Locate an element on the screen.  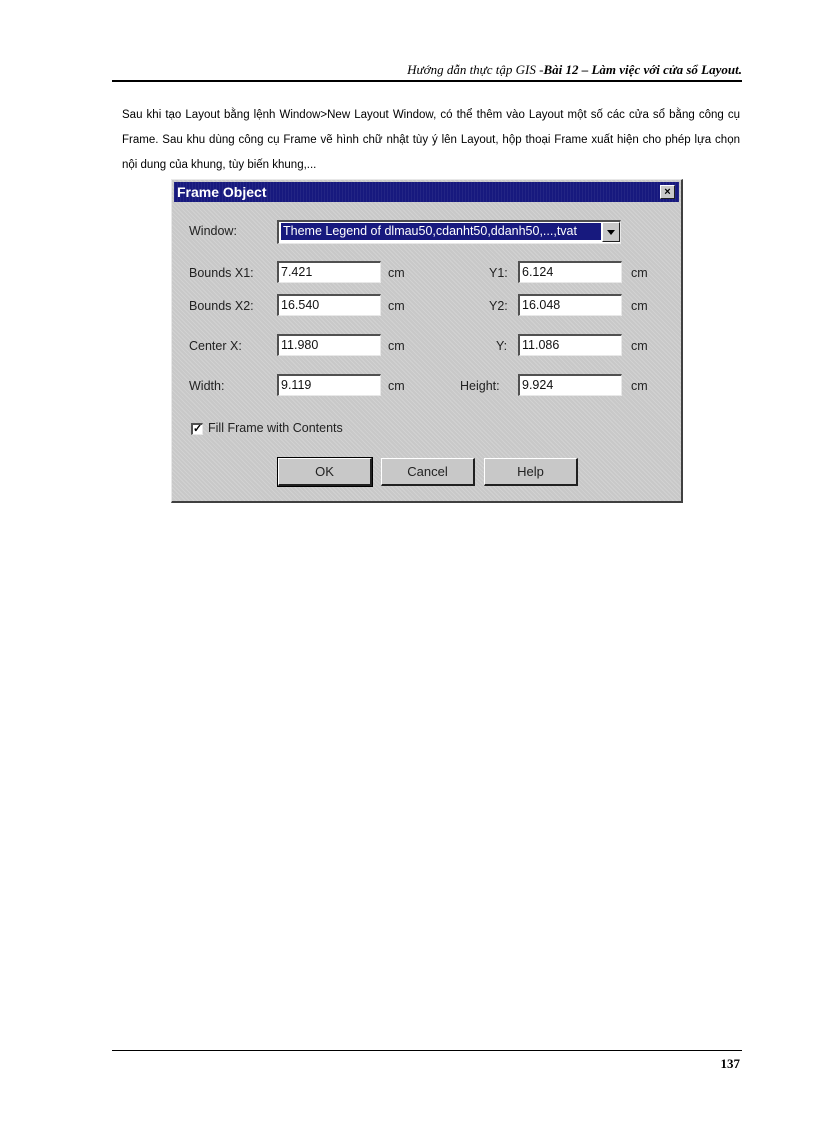
height-unit: cm is located at coordinates (639, 386).